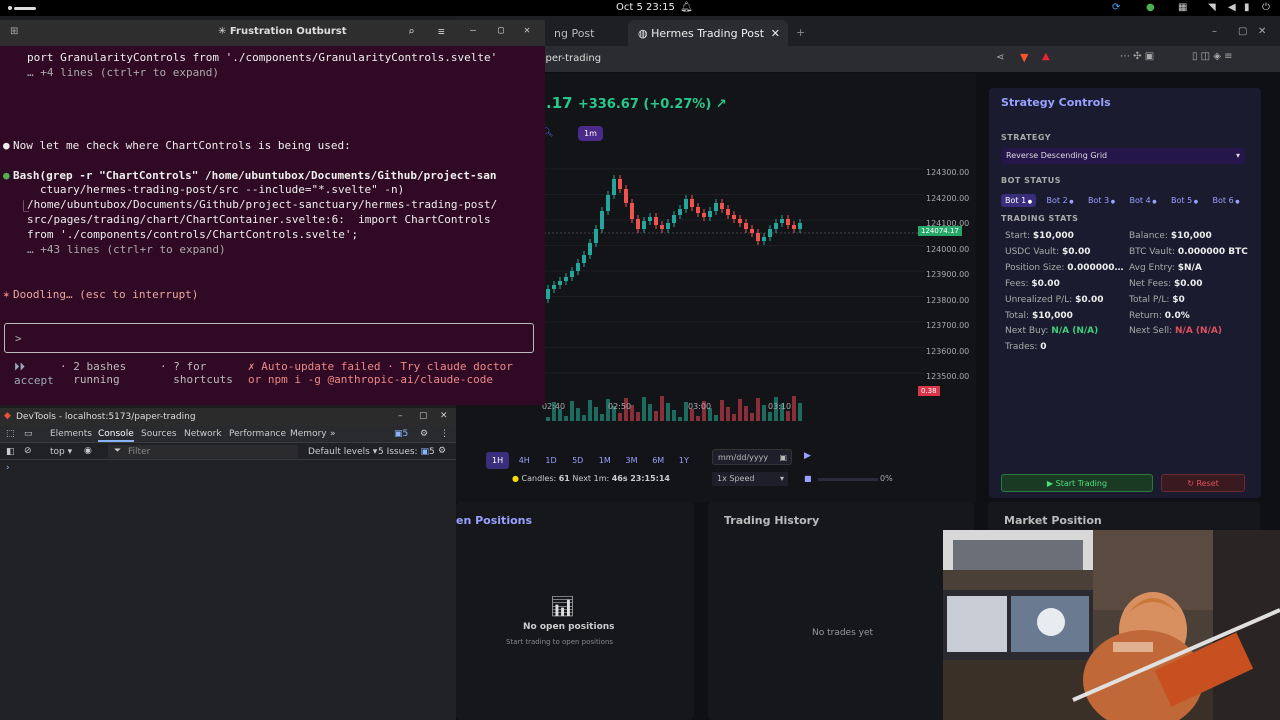 The image size is (1280, 720). What do you see at coordinates (88, 451) in the screenshot?
I see `eye-icon: ◉` at bounding box center [88, 451].